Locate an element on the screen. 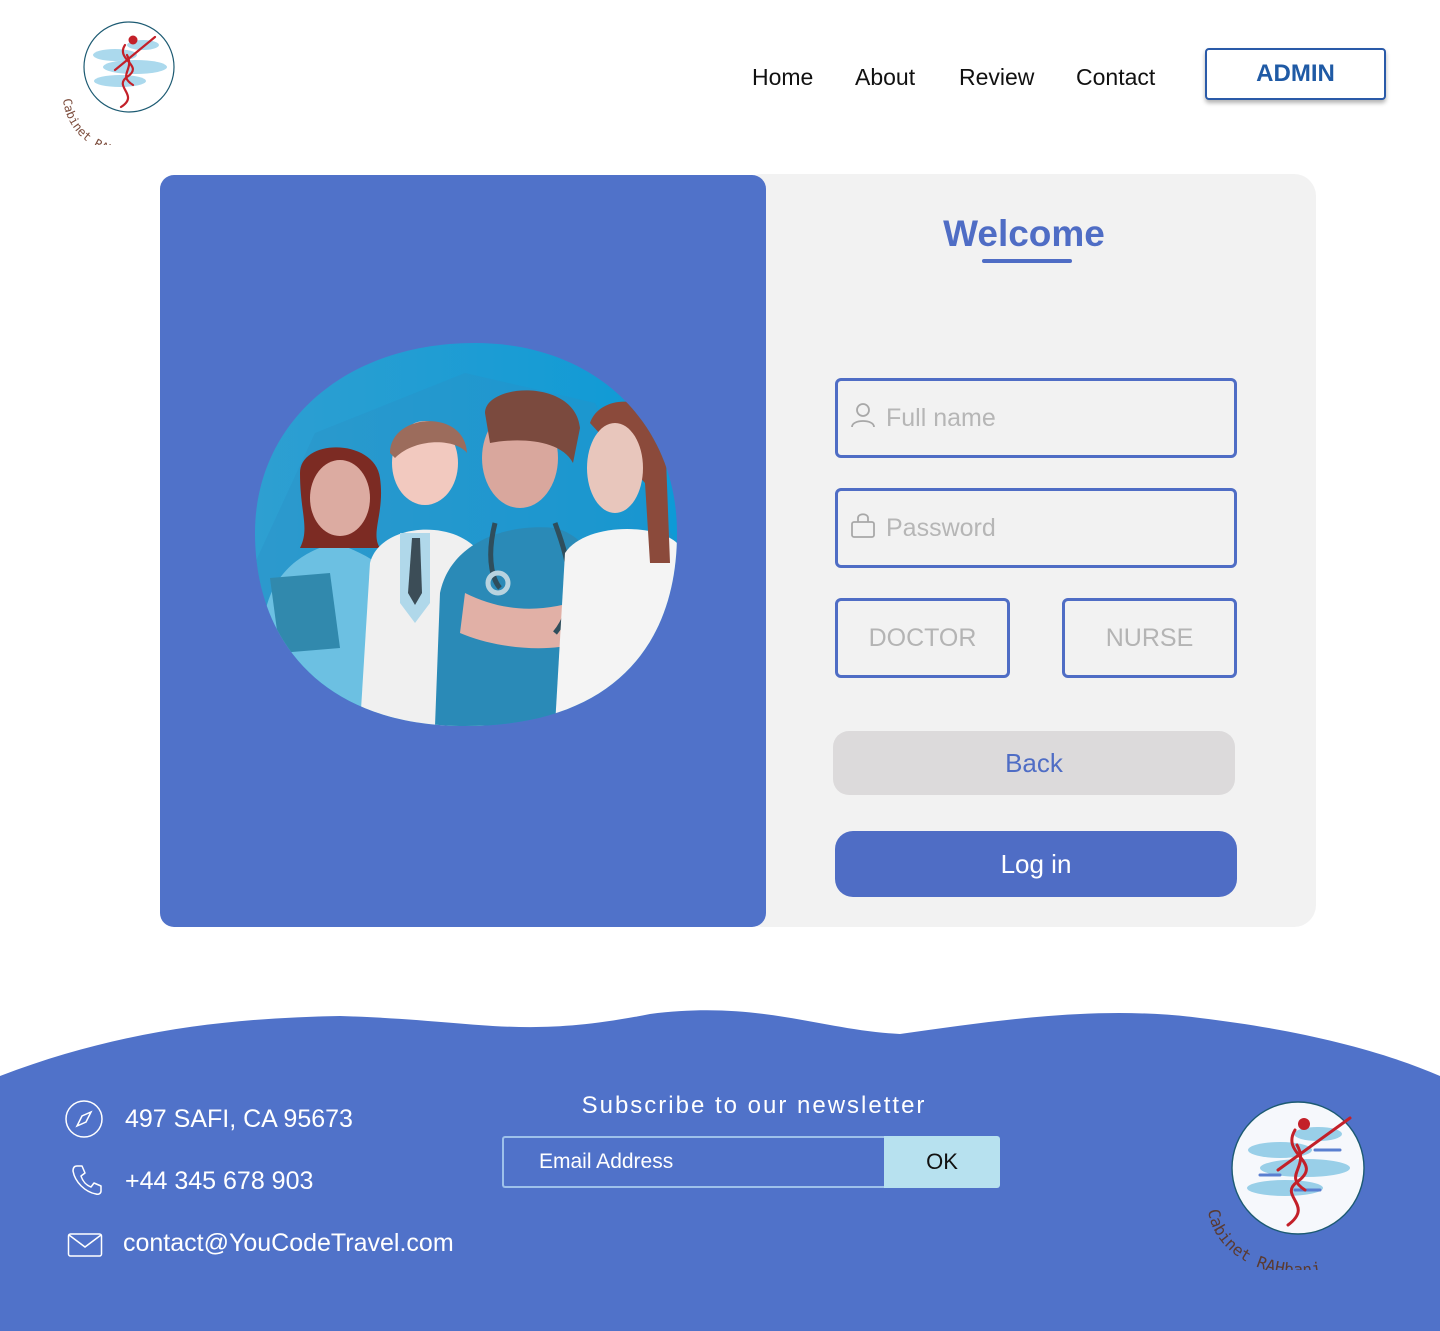 This screenshot has width=1440, height=1331. newsletter-title: Subscribe to our newsletter is located at coordinates (754, 1105).